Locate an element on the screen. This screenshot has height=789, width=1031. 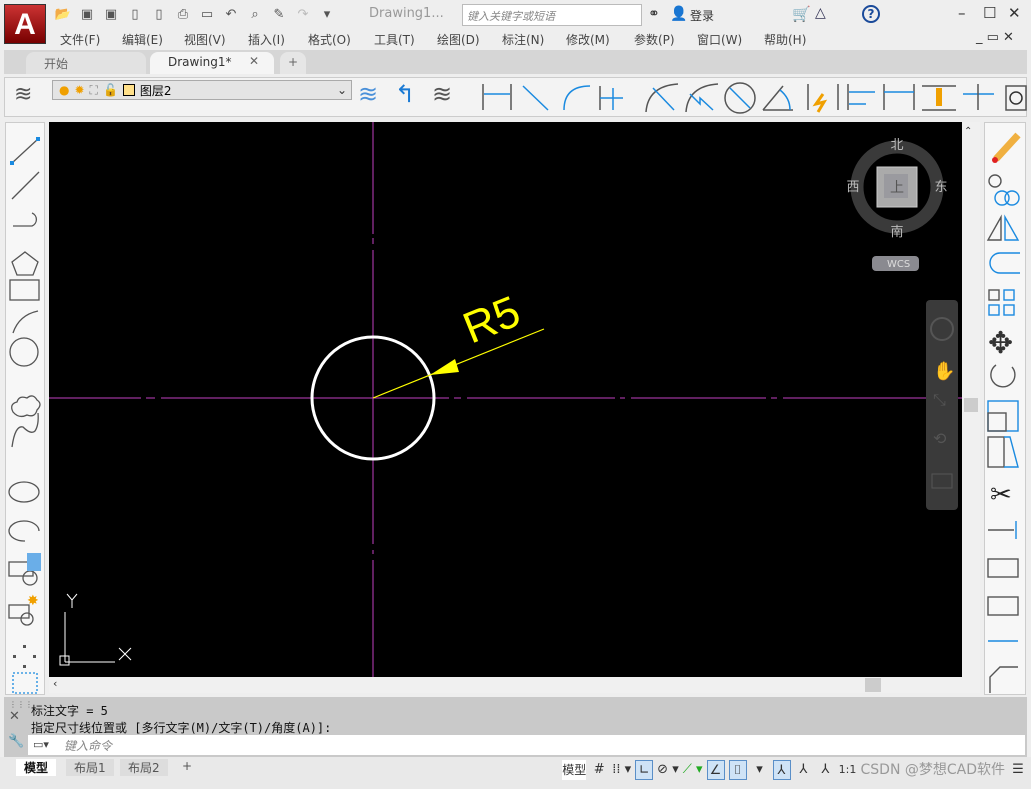
layer-properties-icon: ≋ is located at coordinates (23, 94).